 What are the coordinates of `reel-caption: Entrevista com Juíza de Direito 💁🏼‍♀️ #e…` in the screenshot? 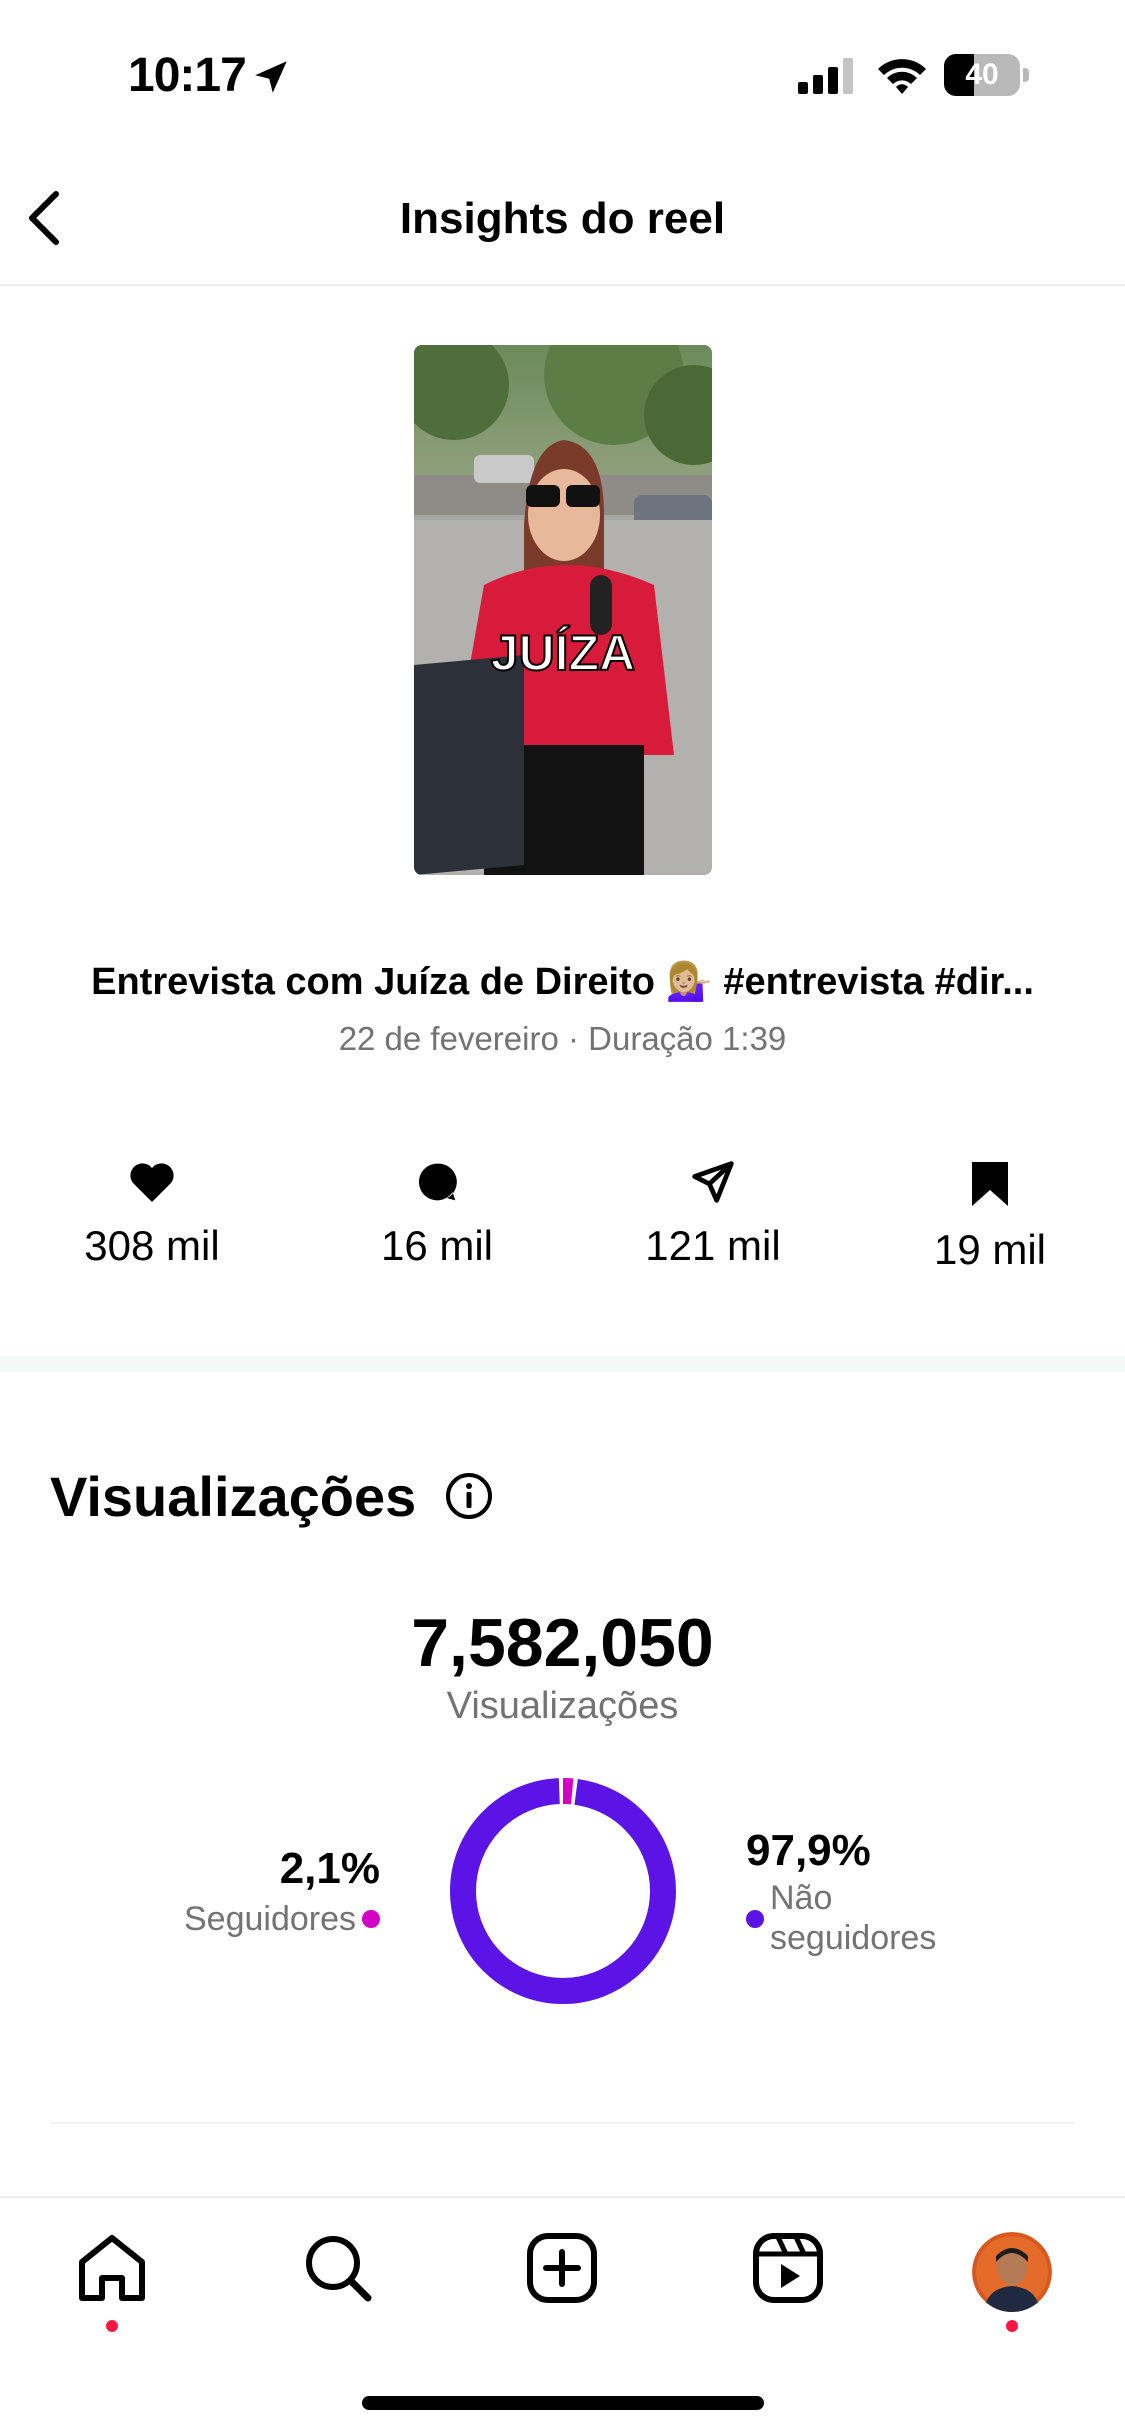 It's located at (562, 982).